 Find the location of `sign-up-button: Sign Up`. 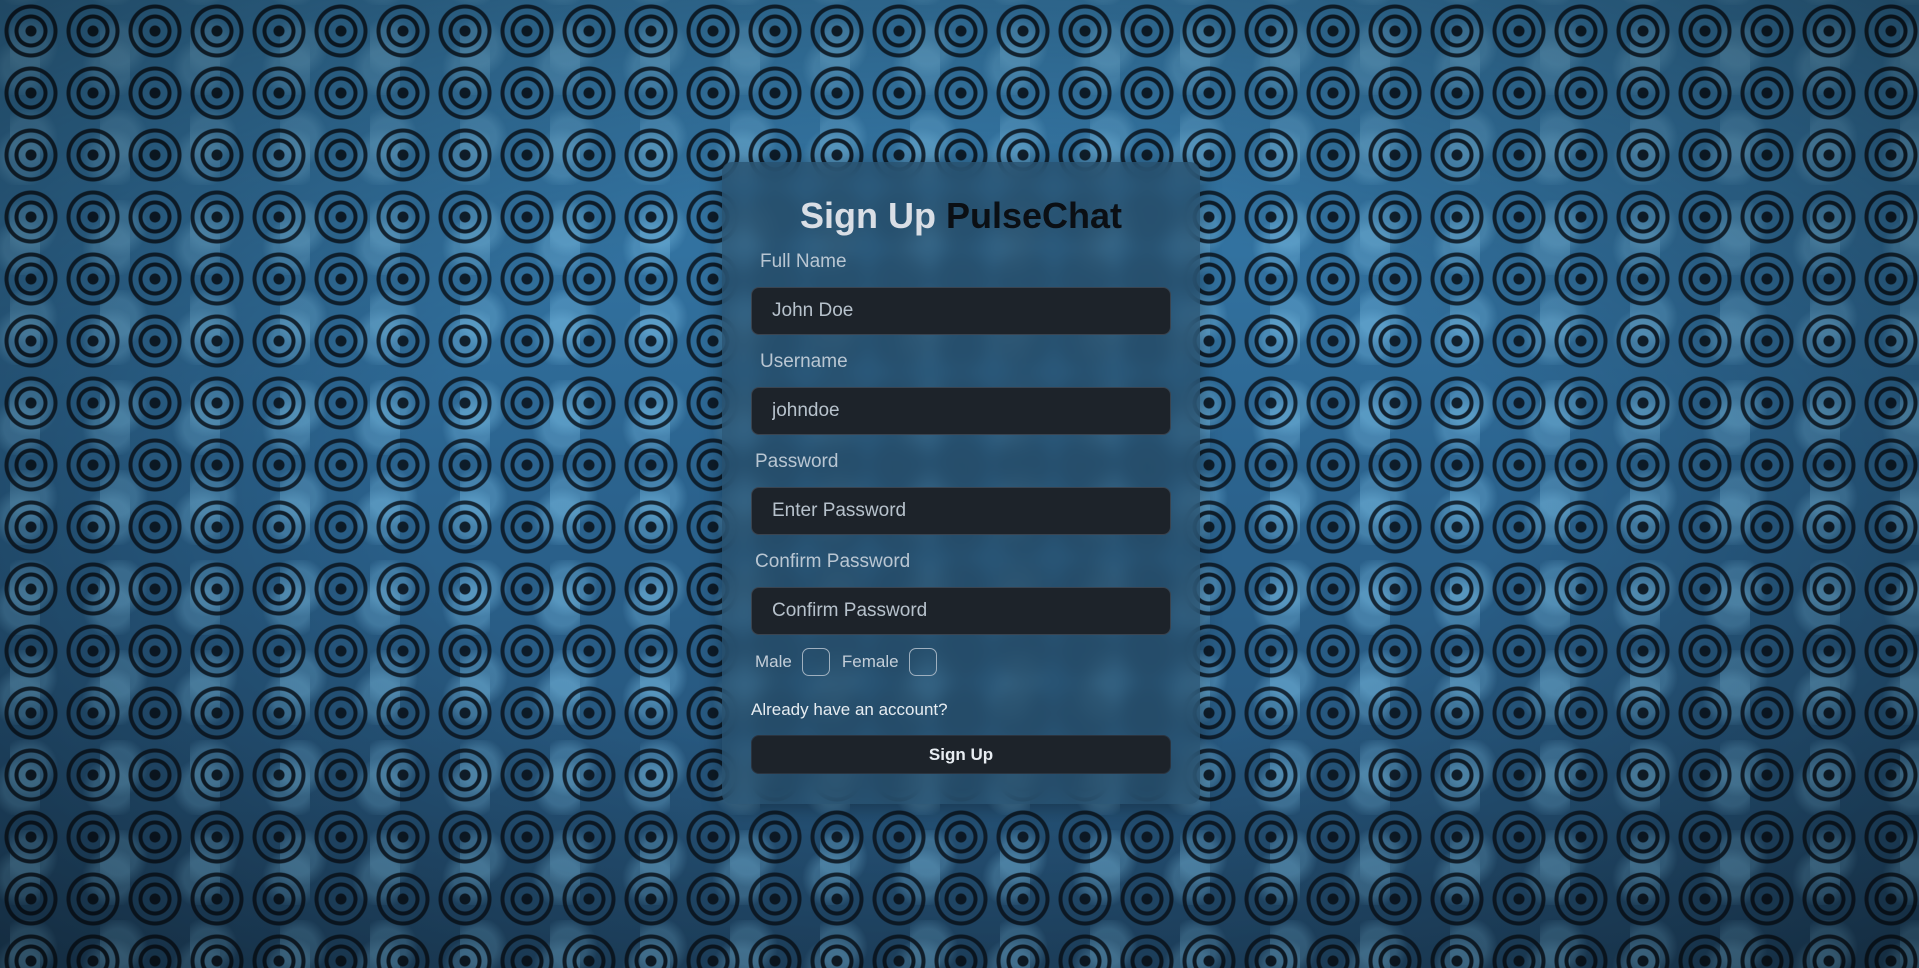

sign-up-button: Sign Up is located at coordinates (961, 754).